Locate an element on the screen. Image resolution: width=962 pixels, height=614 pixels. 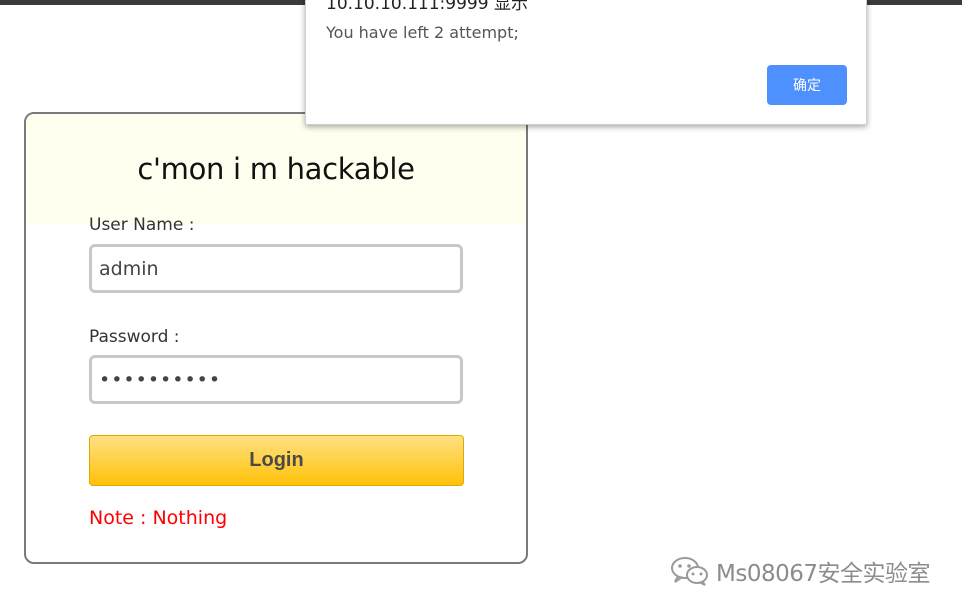
page-title: c'mon i m hackable is located at coordinates (276, 169).